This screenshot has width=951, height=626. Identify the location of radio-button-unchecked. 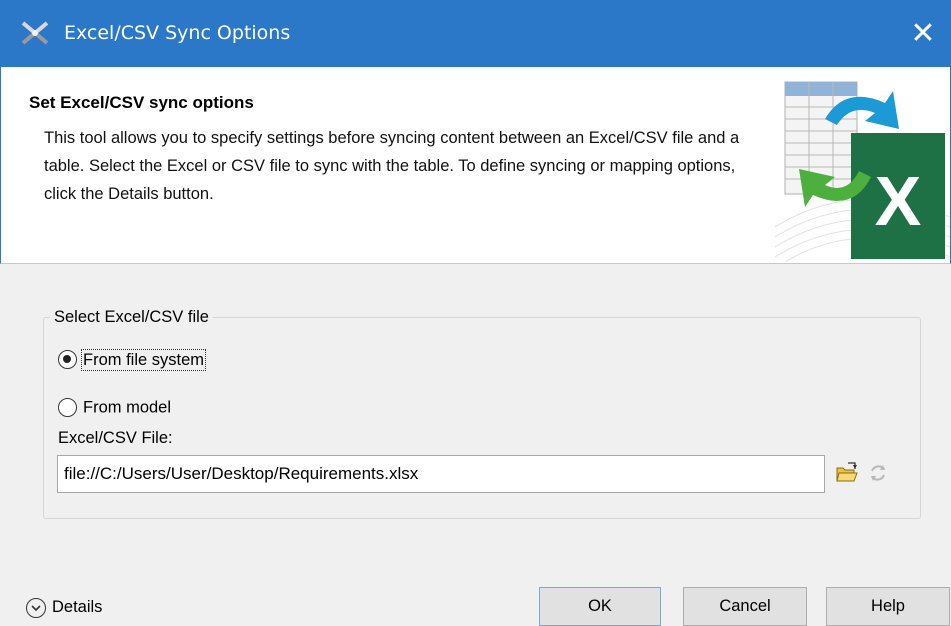
(67, 408).